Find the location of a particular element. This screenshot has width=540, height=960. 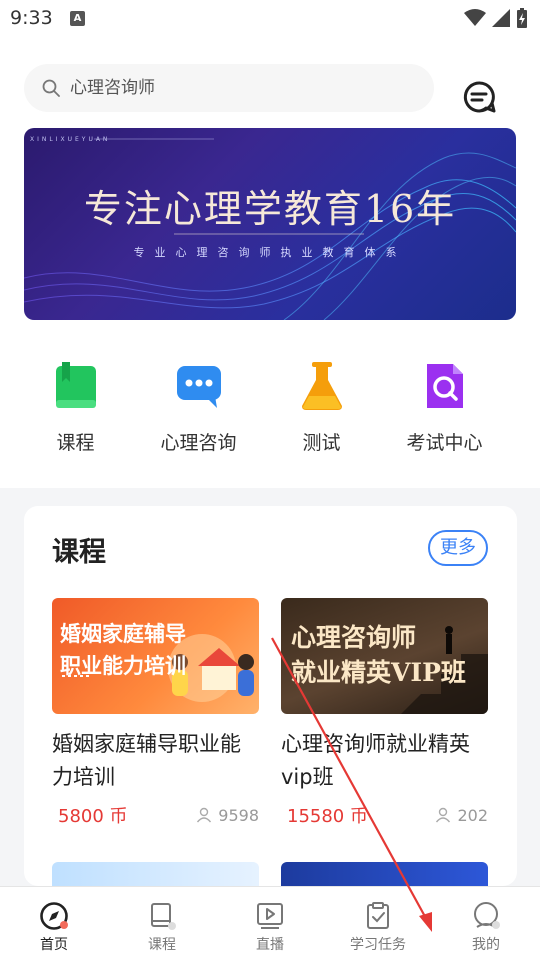

message-icon is located at coordinates (479, 97).